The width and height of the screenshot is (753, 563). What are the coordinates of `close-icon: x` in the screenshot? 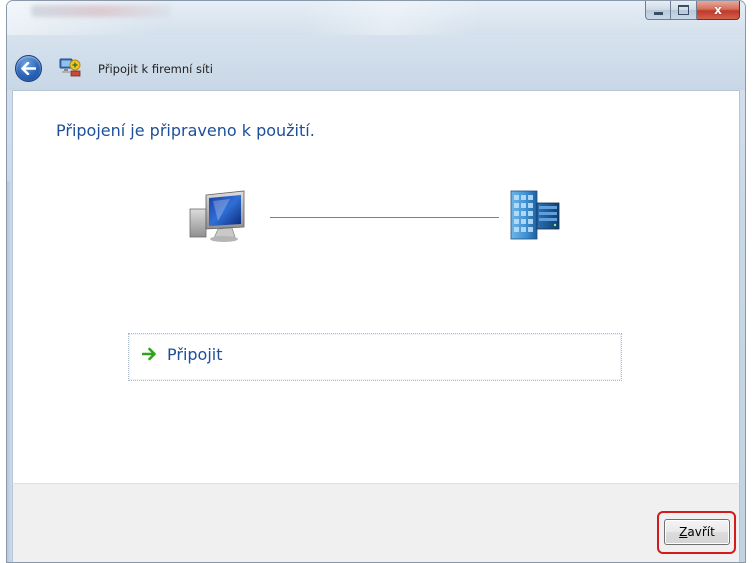 It's located at (718, 10).